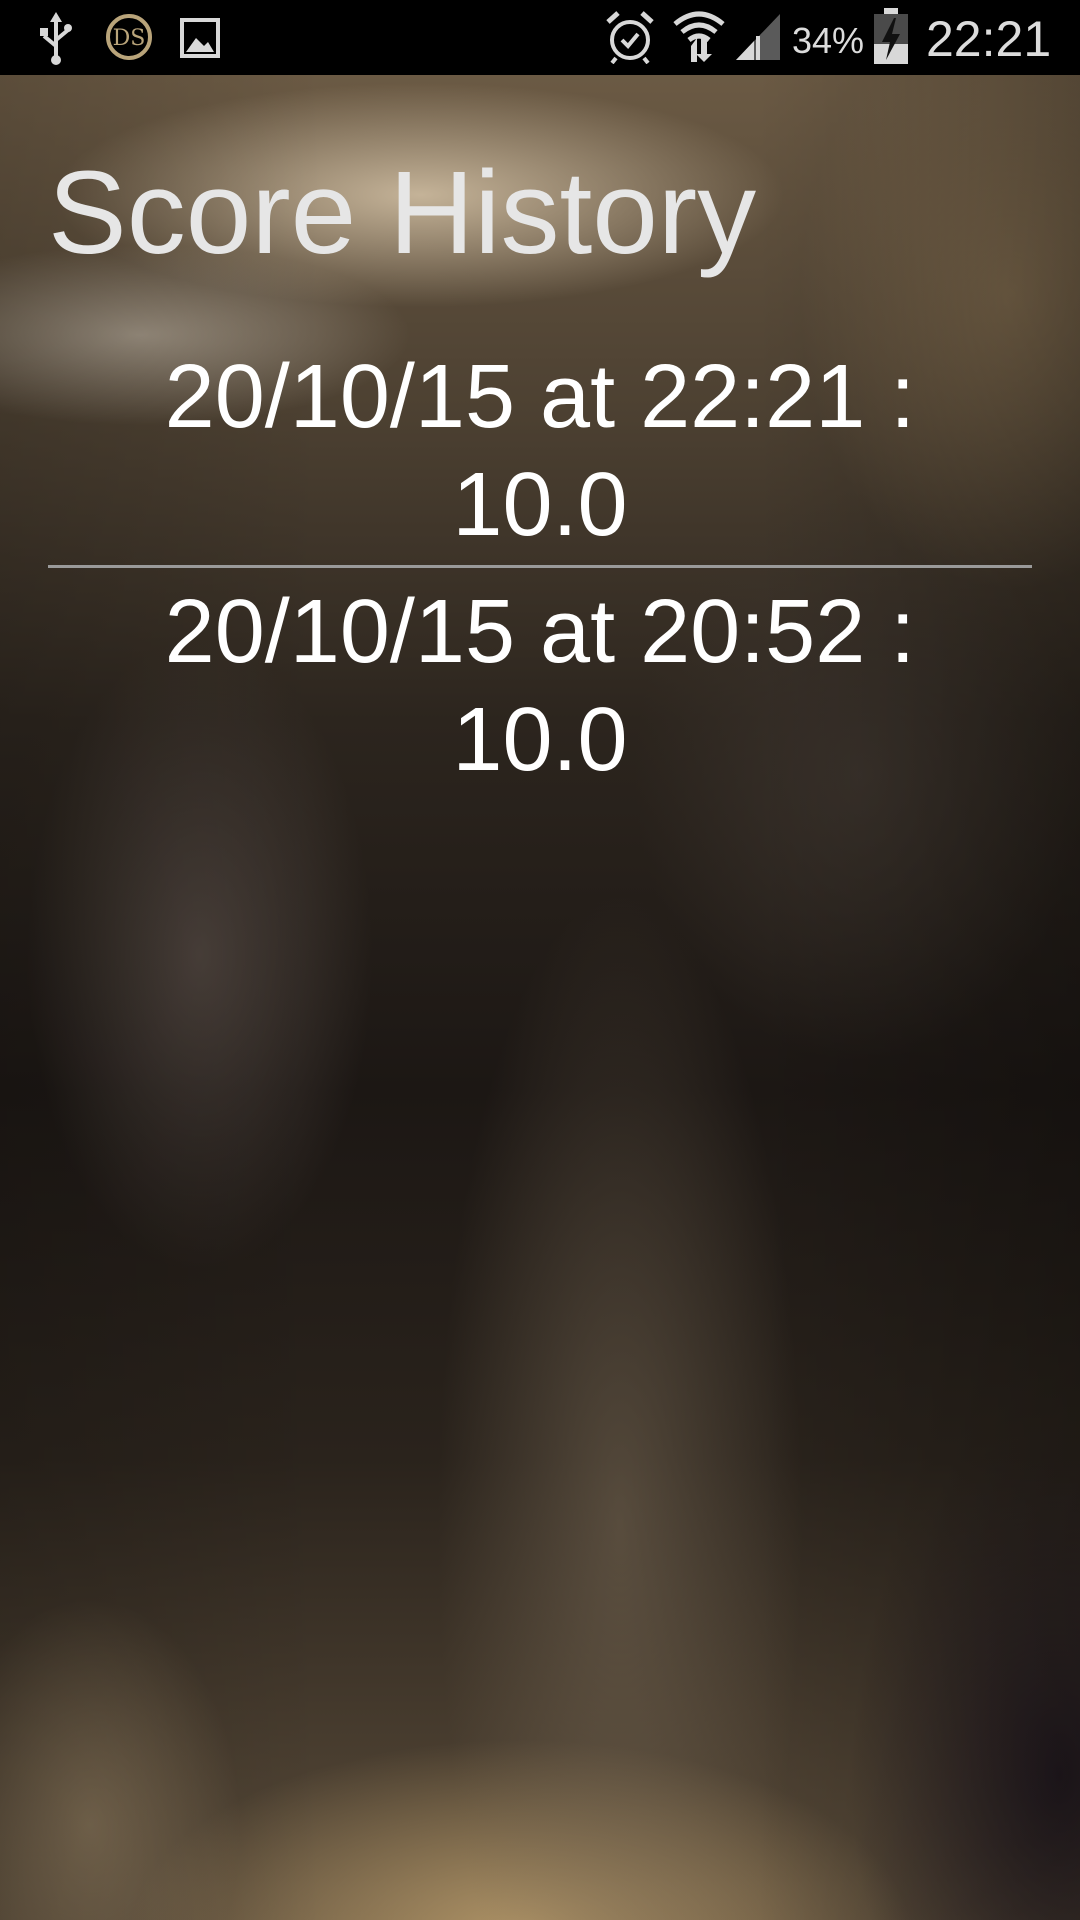 The width and height of the screenshot is (1080, 1920). I want to click on ds-app-icon: DS, so click(129, 39).